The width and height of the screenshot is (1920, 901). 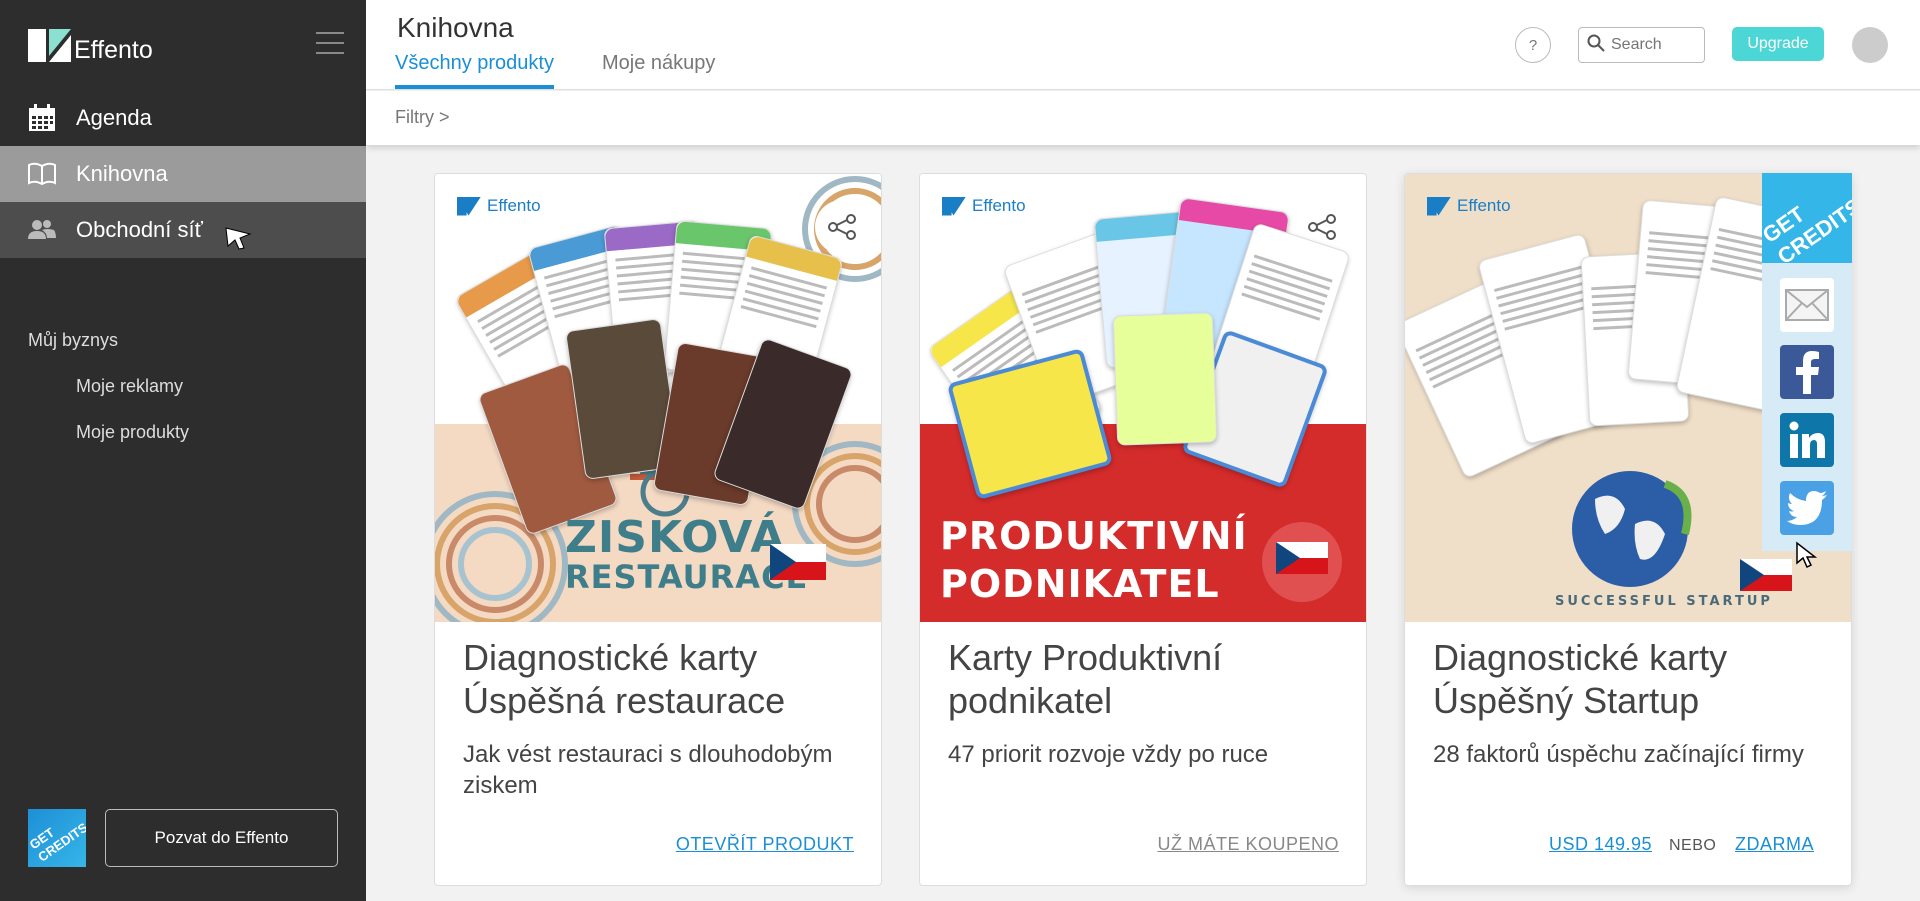 I want to click on flag-badge, so click(x=1302, y=562).